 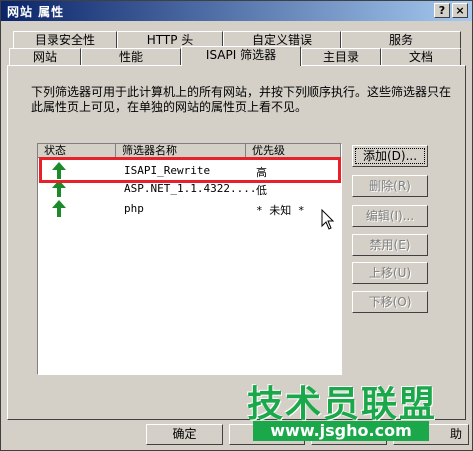 What do you see at coordinates (390, 245) in the screenshot?
I see `disable-button: 禁用(E)` at bounding box center [390, 245].